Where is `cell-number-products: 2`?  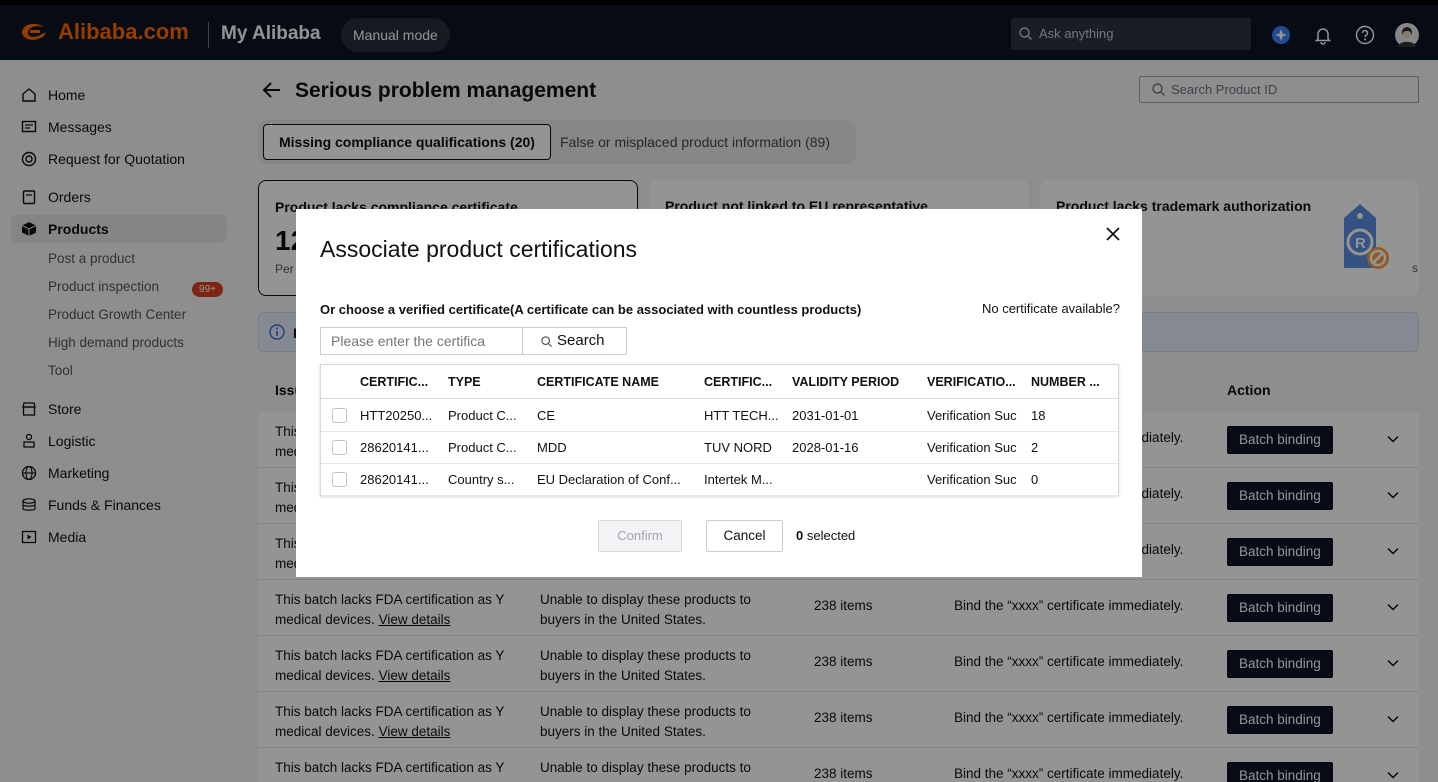
cell-number-products: 2 is located at coordinates (1035, 447).